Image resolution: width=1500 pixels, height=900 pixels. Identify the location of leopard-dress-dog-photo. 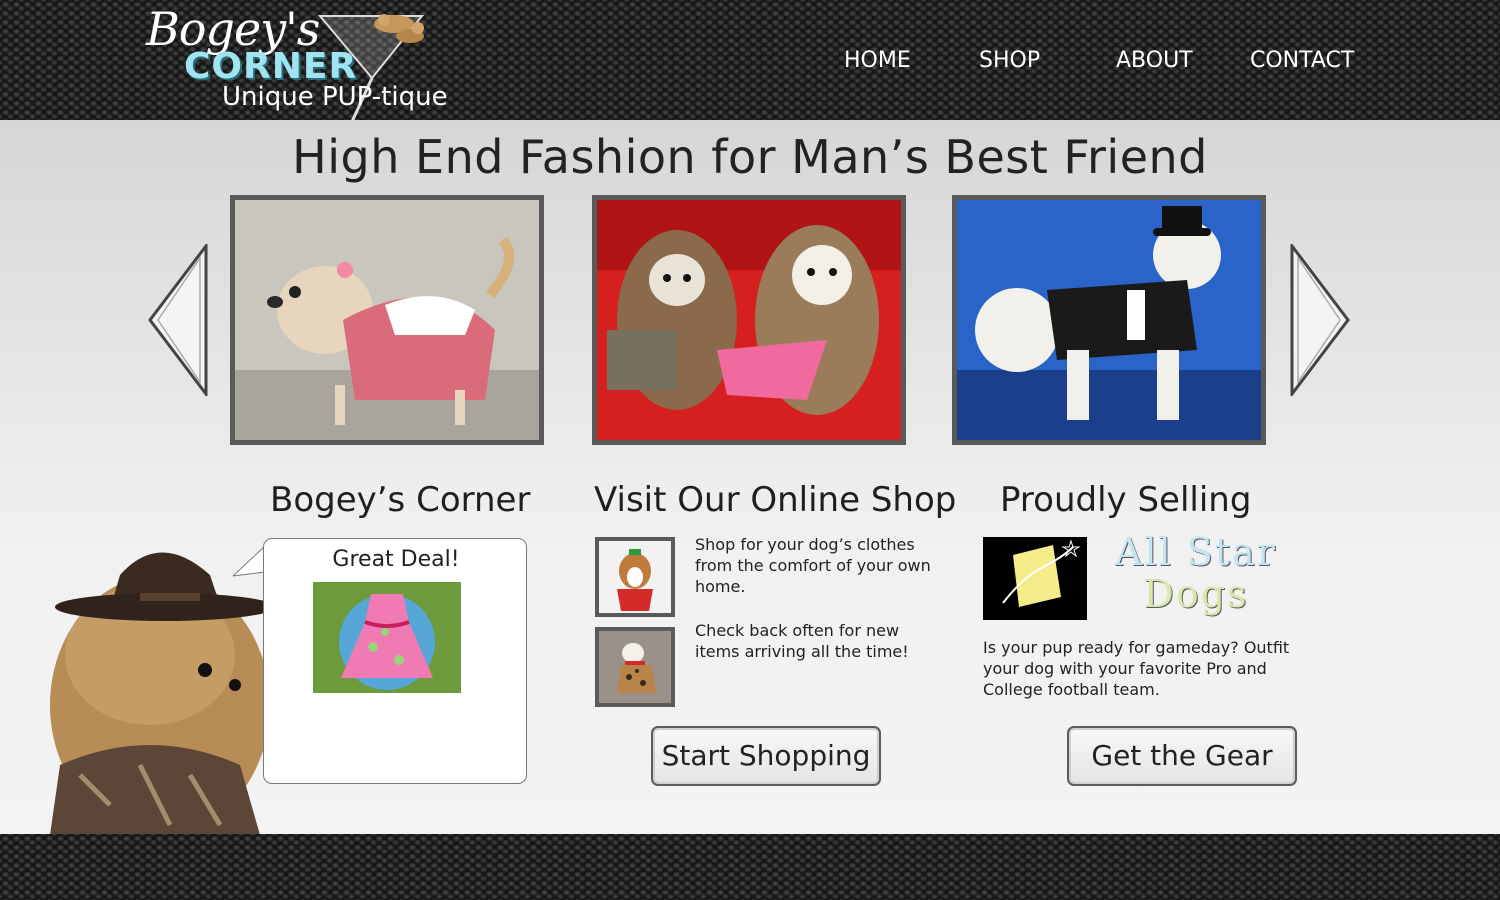
(635, 667).